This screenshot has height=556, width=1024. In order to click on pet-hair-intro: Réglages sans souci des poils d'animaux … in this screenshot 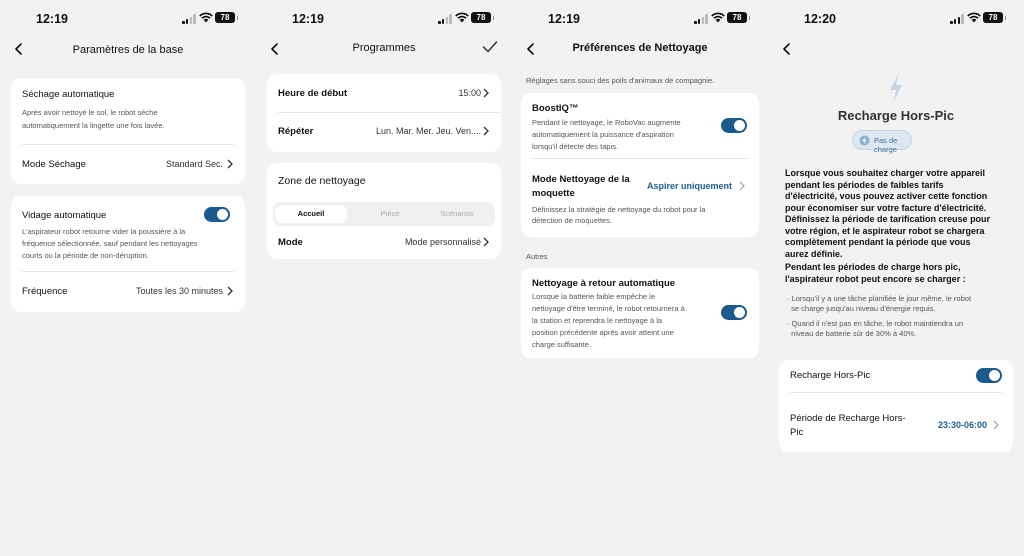, I will do `click(620, 80)`.